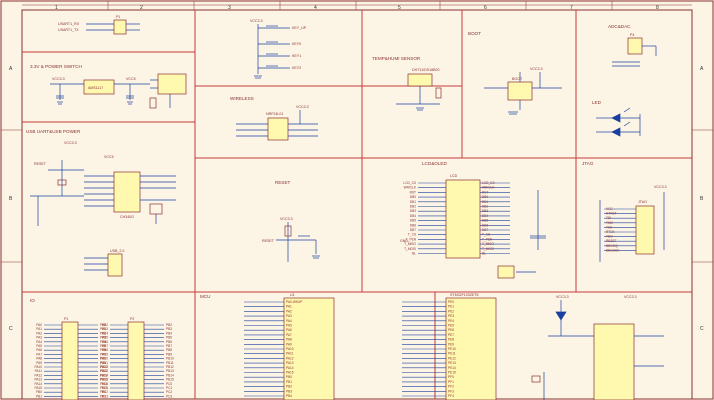 The height and width of the screenshot is (400, 714). I want to click on column-marker: 1, so click(56, 8).